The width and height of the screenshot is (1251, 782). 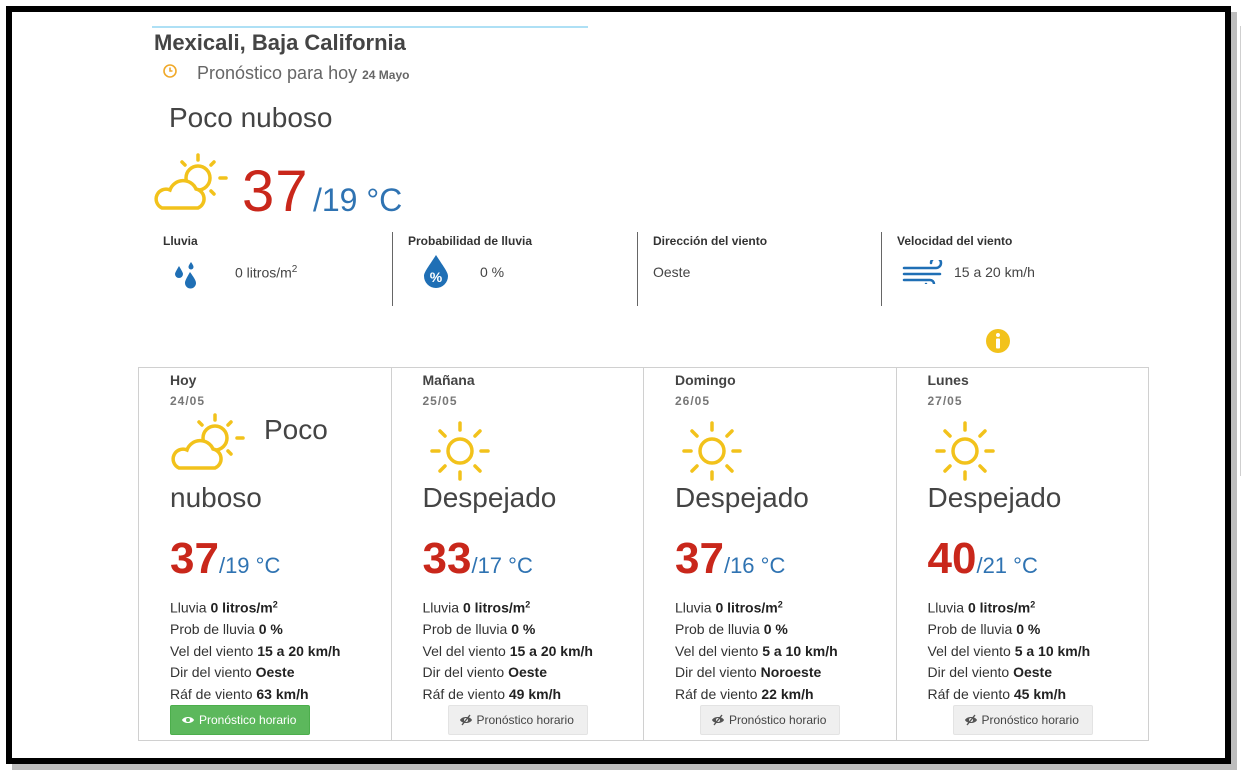 I want to click on info-icon, so click(x=998, y=341).